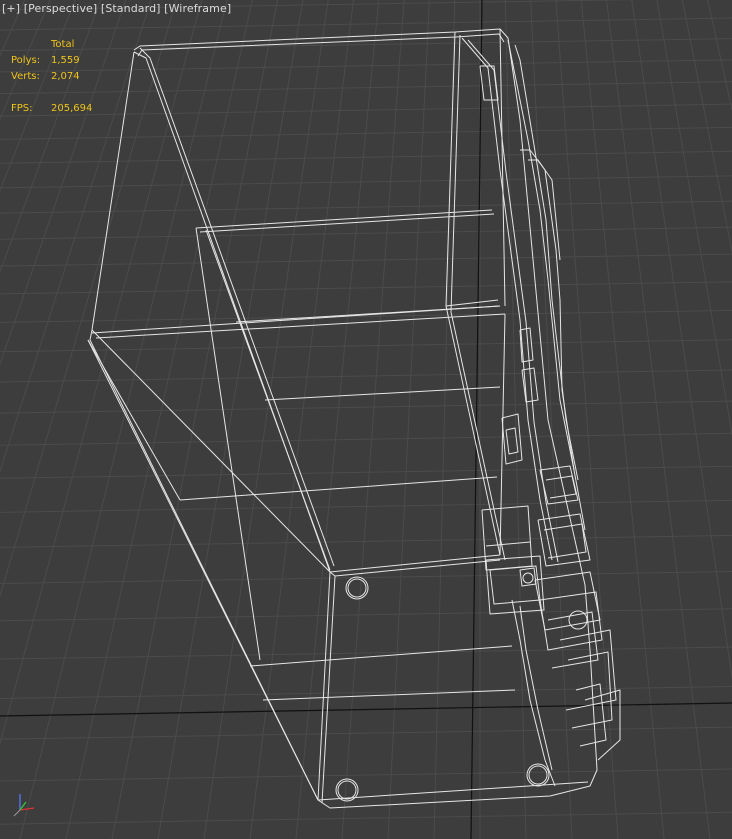 This screenshot has height=839, width=732. Describe the element at coordinates (11, 8) in the screenshot. I see `viewport-label-plus: [+]` at that location.